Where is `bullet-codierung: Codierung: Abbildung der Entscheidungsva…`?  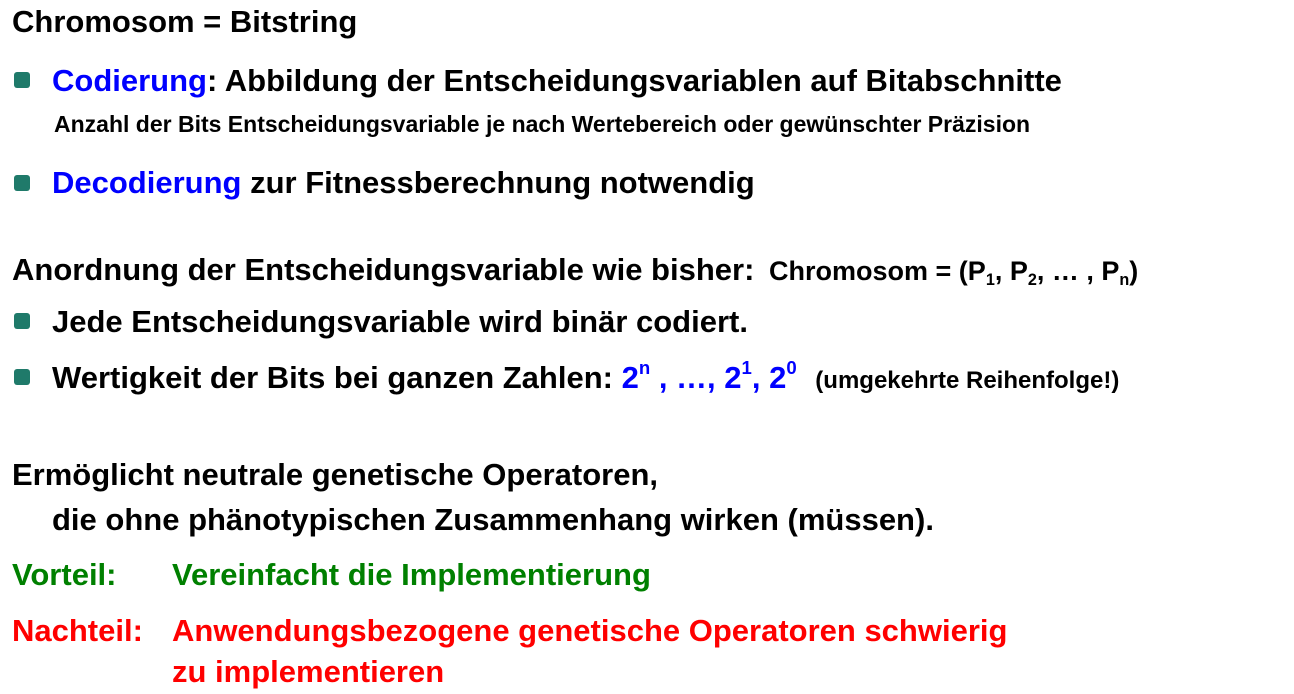 bullet-codierung: Codierung: Abbildung der Entscheidungsva… is located at coordinates (557, 80).